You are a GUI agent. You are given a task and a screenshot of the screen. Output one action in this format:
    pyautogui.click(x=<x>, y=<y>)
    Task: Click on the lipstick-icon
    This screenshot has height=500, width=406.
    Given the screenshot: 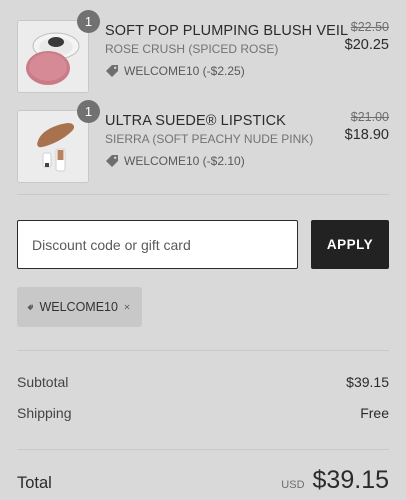 What is the action you would take?
    pyautogui.click(x=53, y=146)
    